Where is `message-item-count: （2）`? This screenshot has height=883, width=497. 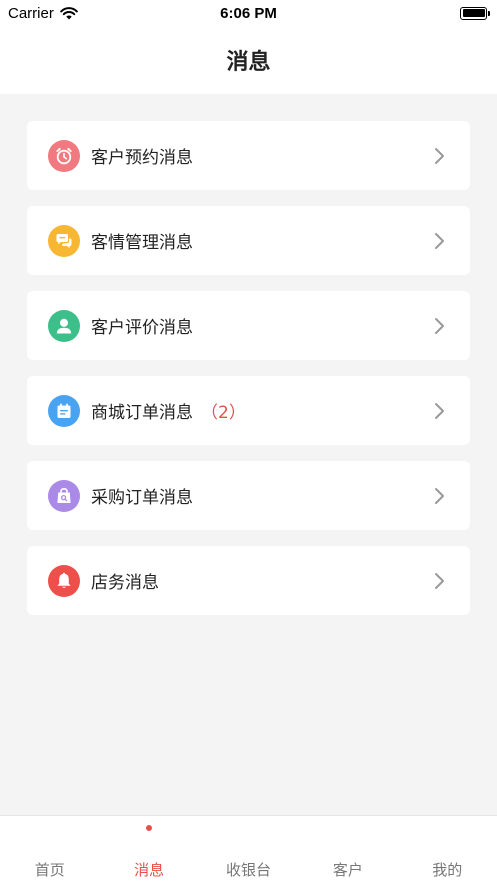 message-item-count: （2） is located at coordinates (223, 413).